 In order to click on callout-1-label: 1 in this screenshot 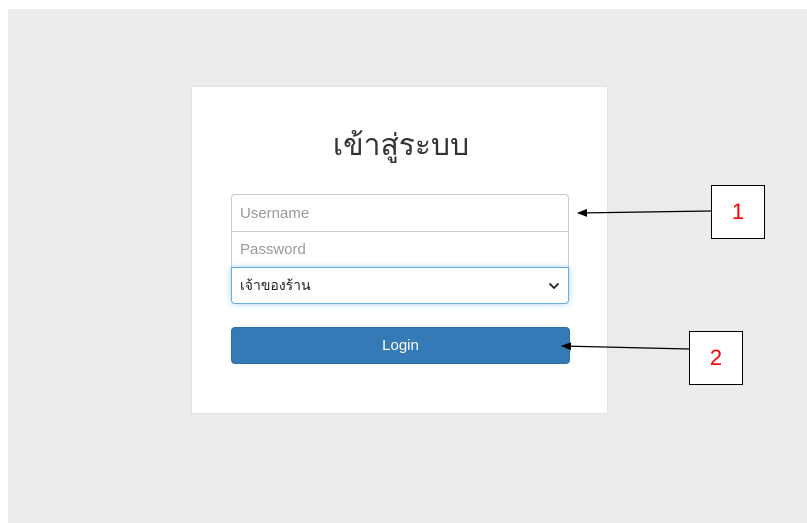, I will do `click(738, 211)`.